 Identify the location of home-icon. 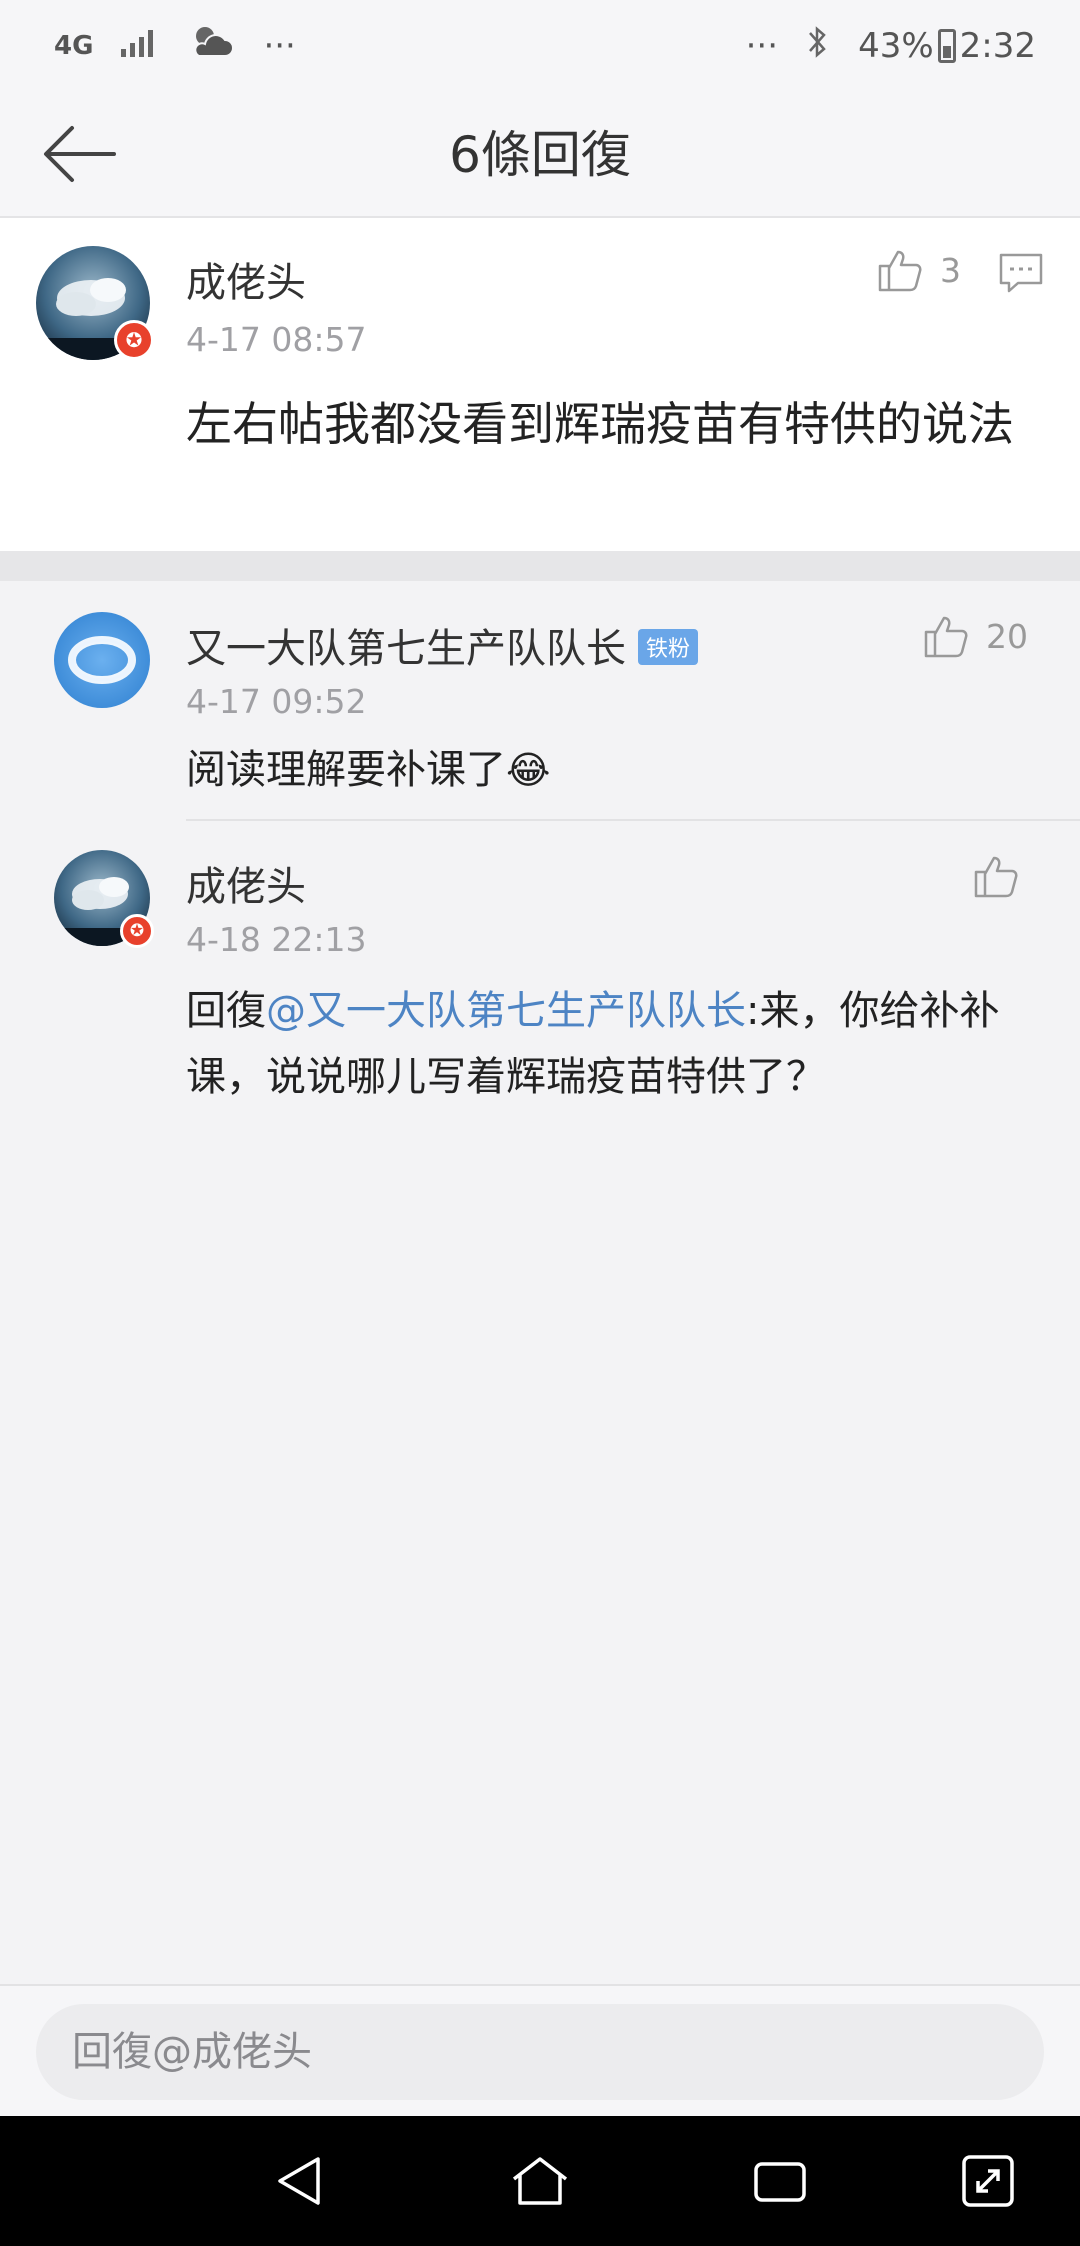
(540, 2181).